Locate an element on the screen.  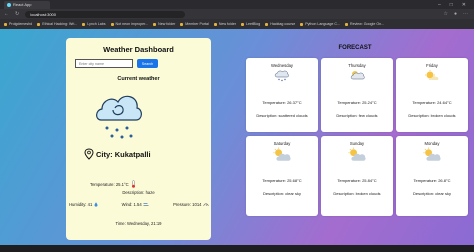
close-icon: ✕ is located at coordinates (464, 5).